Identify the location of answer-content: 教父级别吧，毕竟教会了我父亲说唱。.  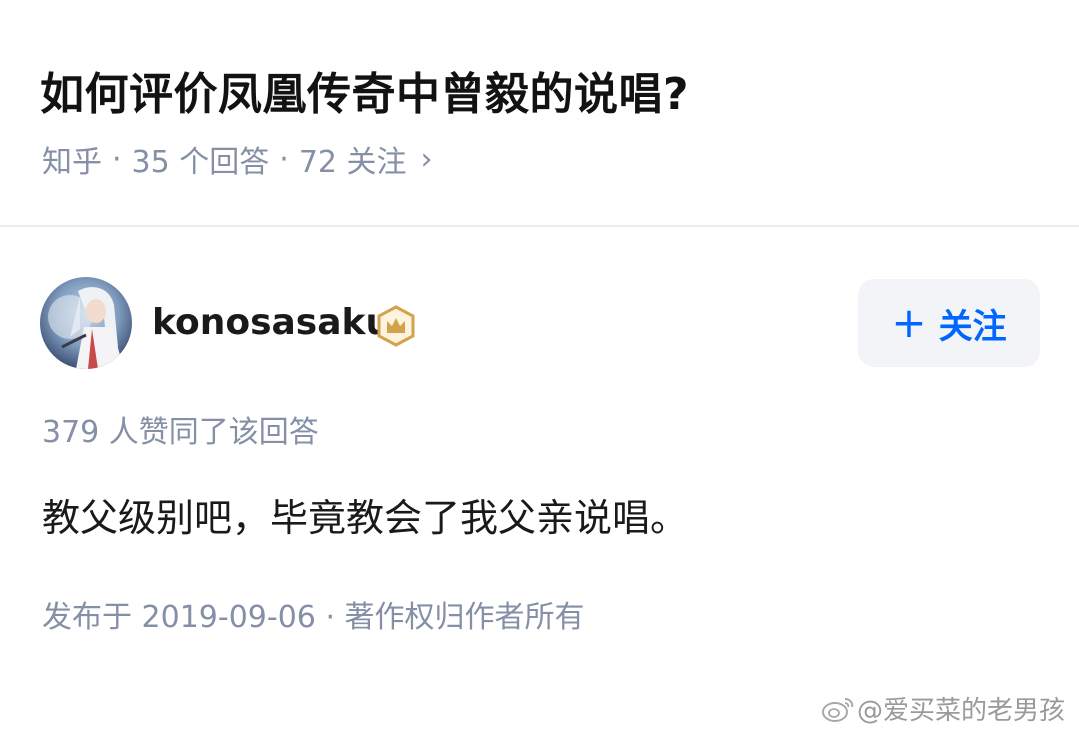
(365, 514).